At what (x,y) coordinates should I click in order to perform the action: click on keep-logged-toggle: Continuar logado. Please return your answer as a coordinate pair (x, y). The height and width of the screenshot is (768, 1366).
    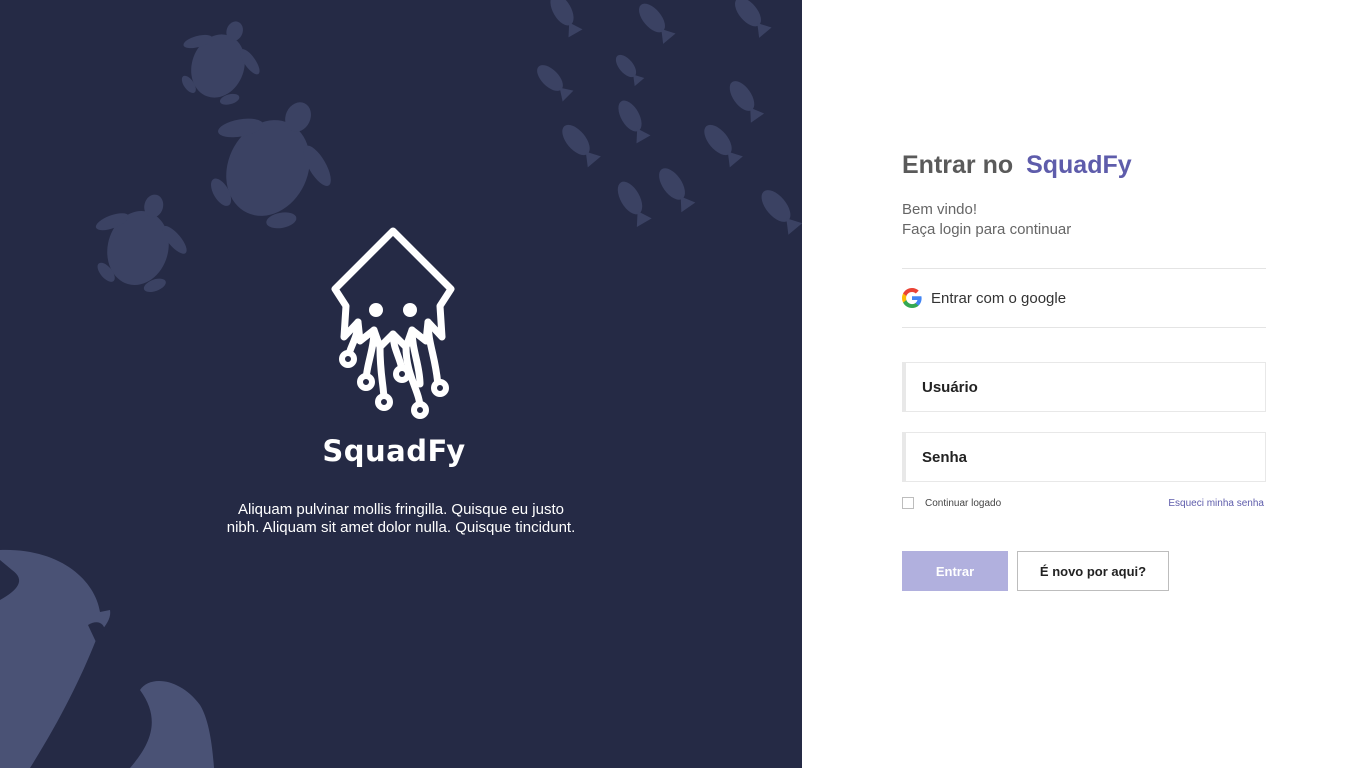
    Looking at the image, I should click on (951, 503).